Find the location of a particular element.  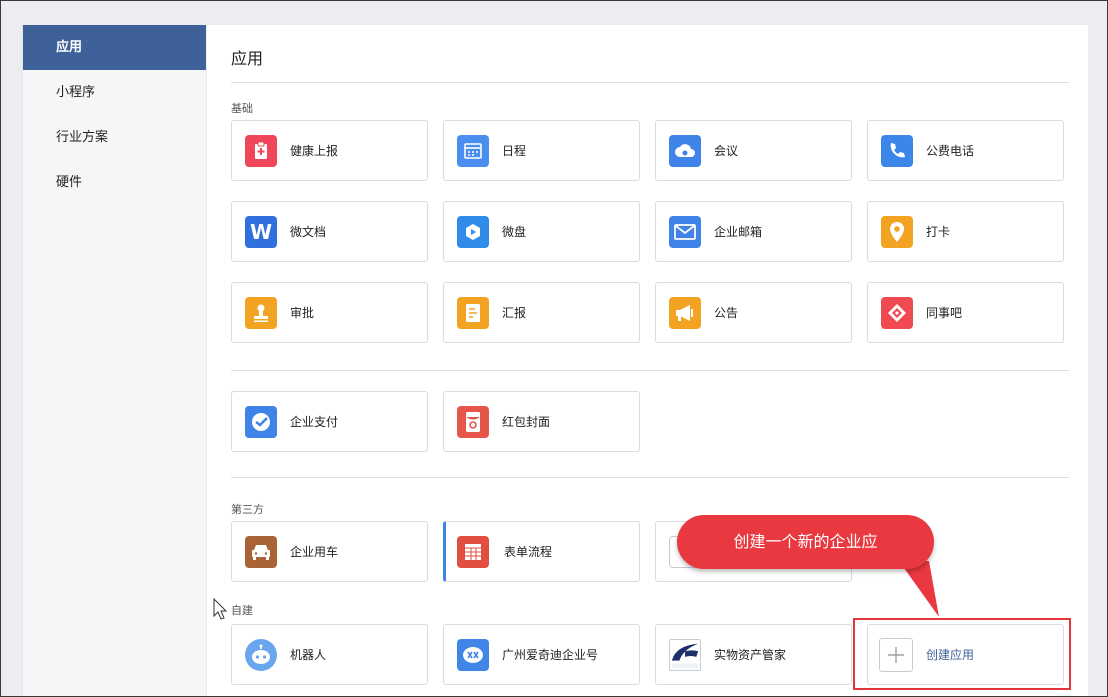

app-label: 同事吧 is located at coordinates (944, 313).